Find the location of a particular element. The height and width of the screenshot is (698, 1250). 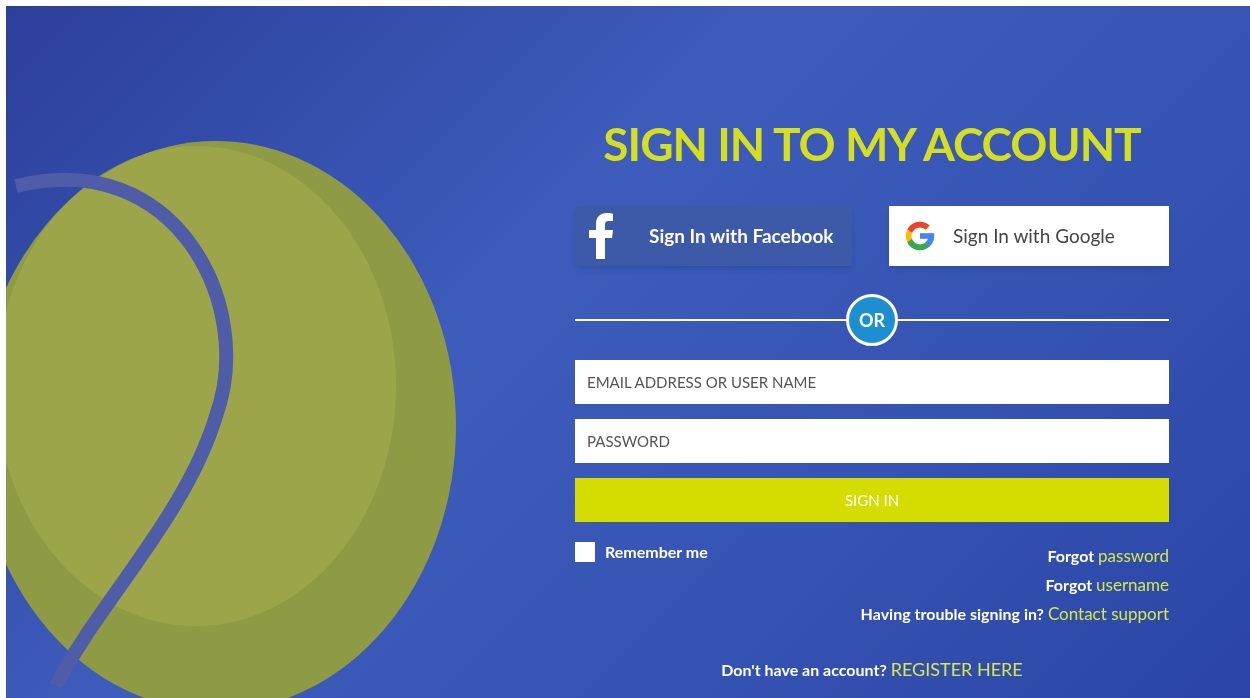

help-link: Contact support is located at coordinates (1108, 613).